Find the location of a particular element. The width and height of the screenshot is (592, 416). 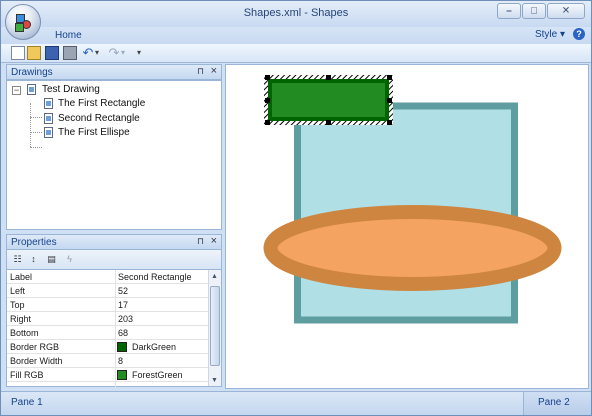

property-name: Right is located at coordinates (21, 319).